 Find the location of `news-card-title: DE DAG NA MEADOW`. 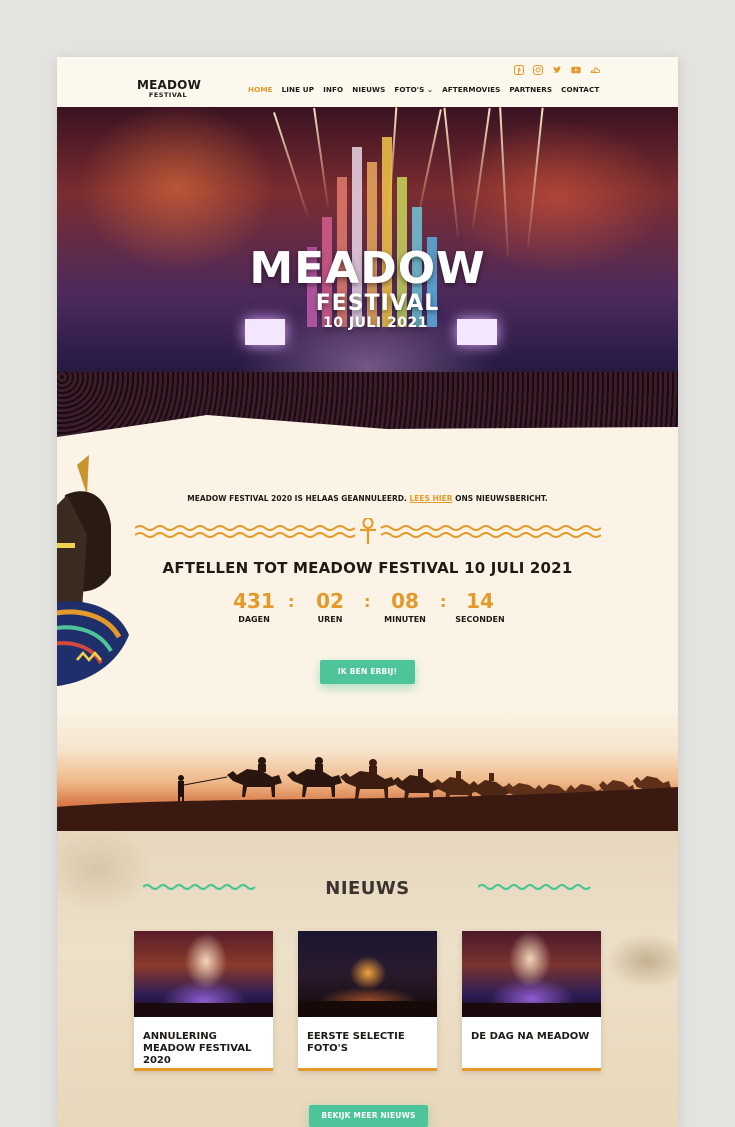

news-card-title: DE DAG NA MEADOW is located at coordinates (530, 1036).